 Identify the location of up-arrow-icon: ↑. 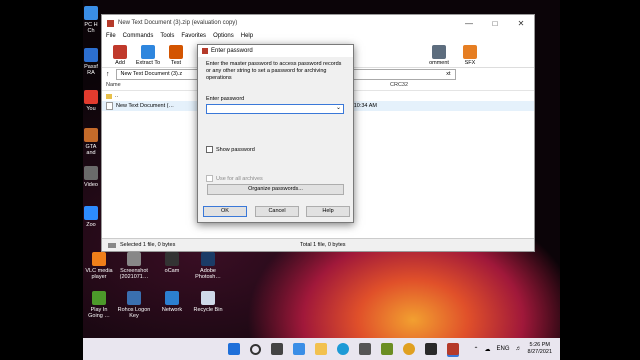
(108, 74).